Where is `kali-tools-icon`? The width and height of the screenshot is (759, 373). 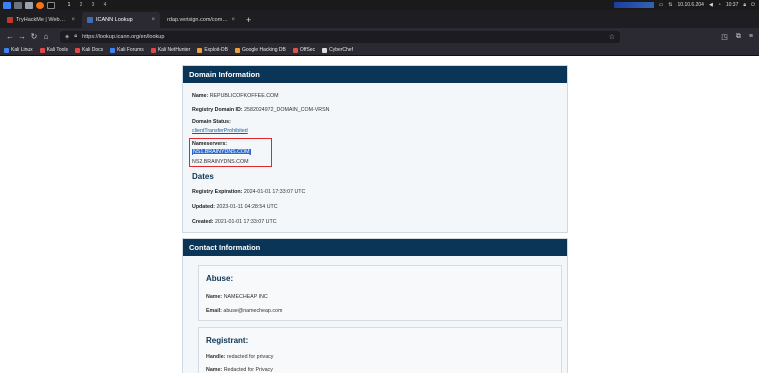 kali-tools-icon is located at coordinates (42, 50).